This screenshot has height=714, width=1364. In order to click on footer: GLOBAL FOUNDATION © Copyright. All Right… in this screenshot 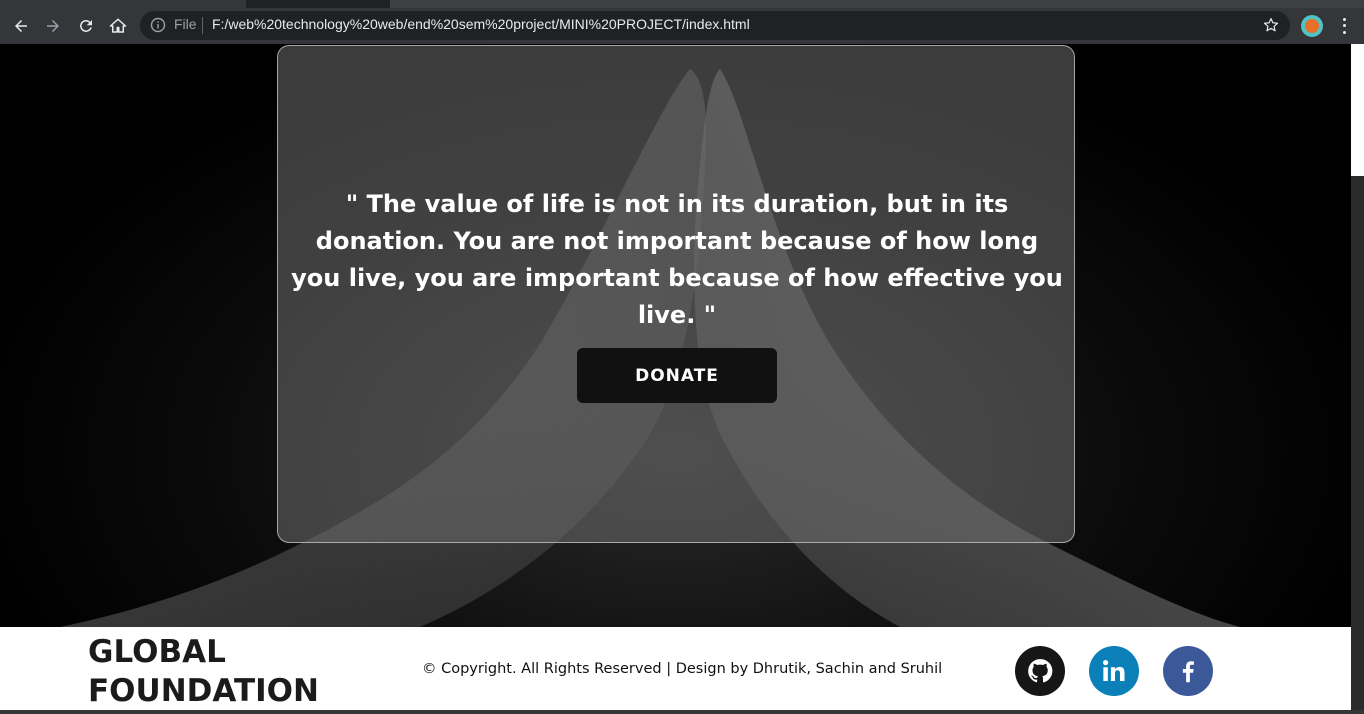, I will do `click(675, 668)`.